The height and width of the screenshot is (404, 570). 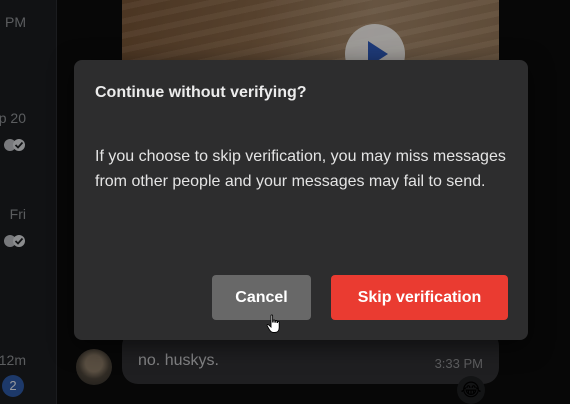 I want to click on cancel-button: Cancel, so click(x=261, y=297).